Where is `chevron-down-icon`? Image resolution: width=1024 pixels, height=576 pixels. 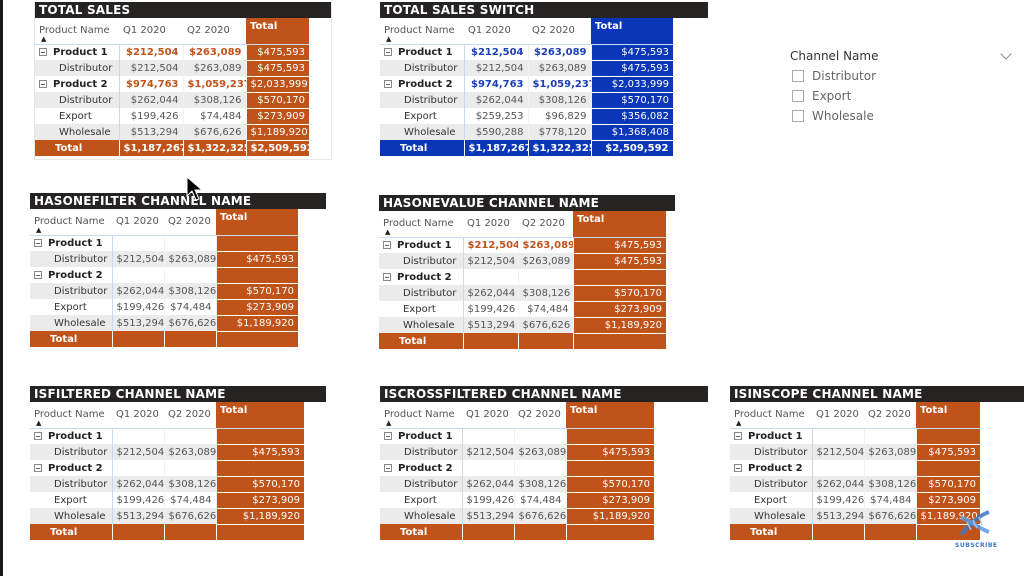
chevron-down-icon is located at coordinates (1006, 54).